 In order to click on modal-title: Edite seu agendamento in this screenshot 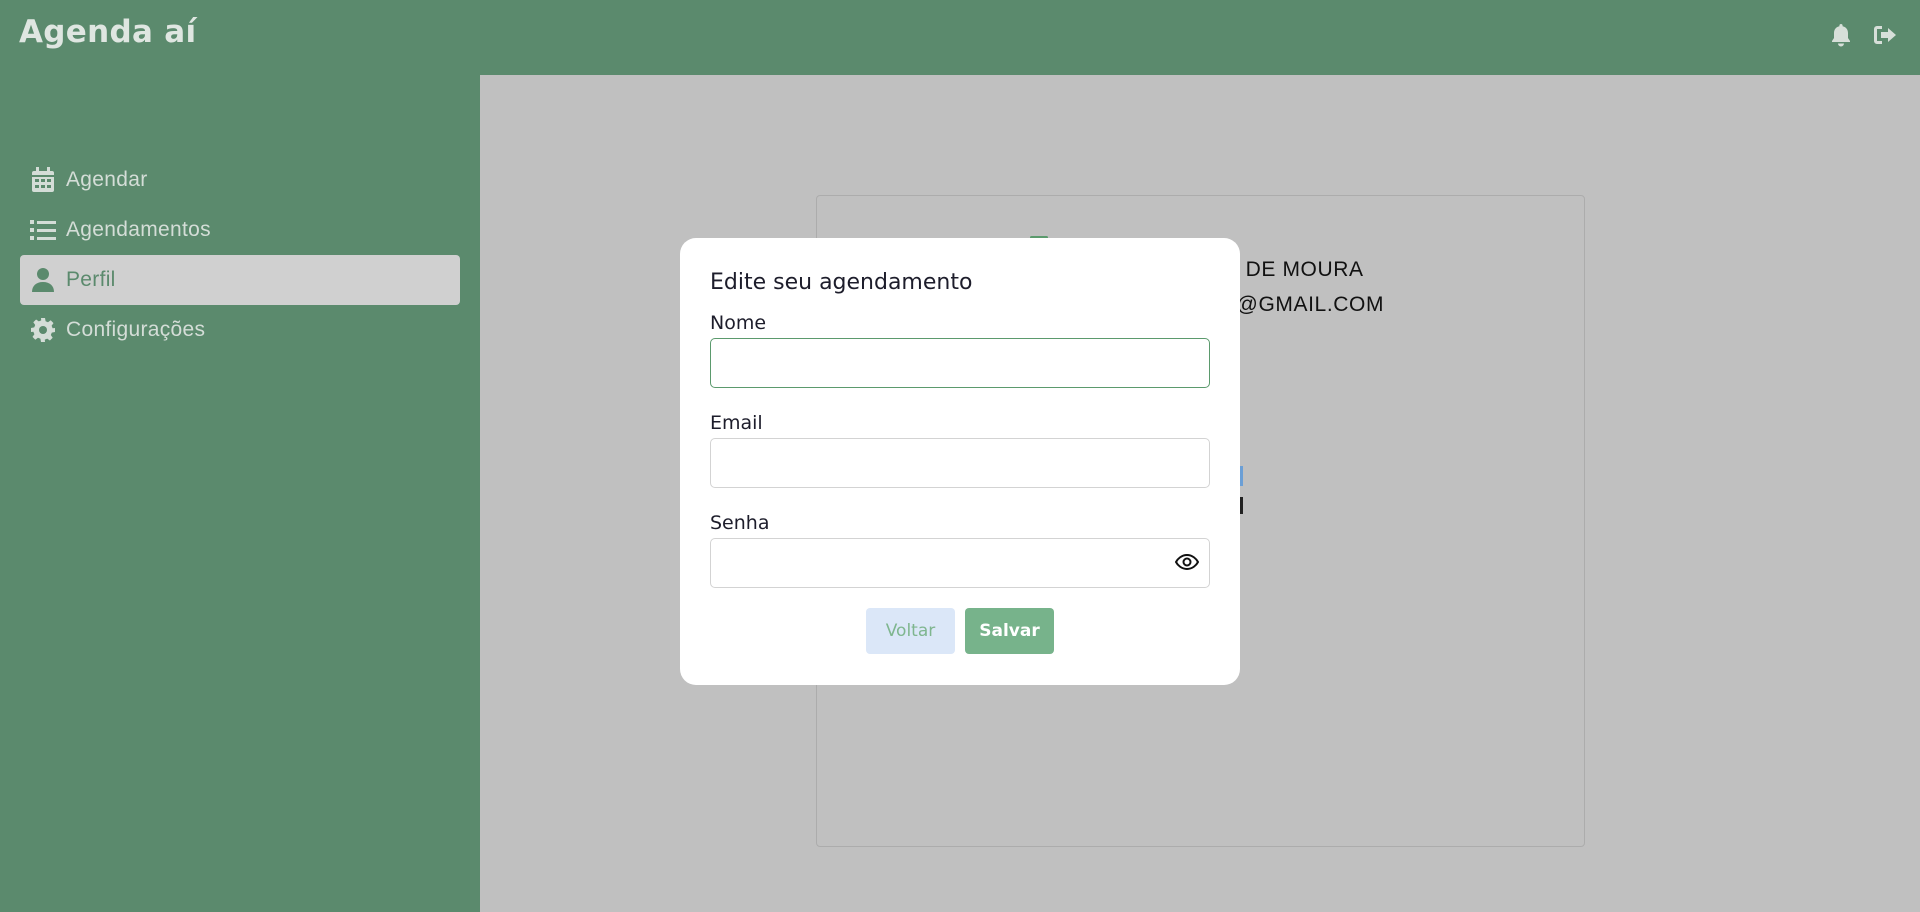, I will do `click(841, 282)`.